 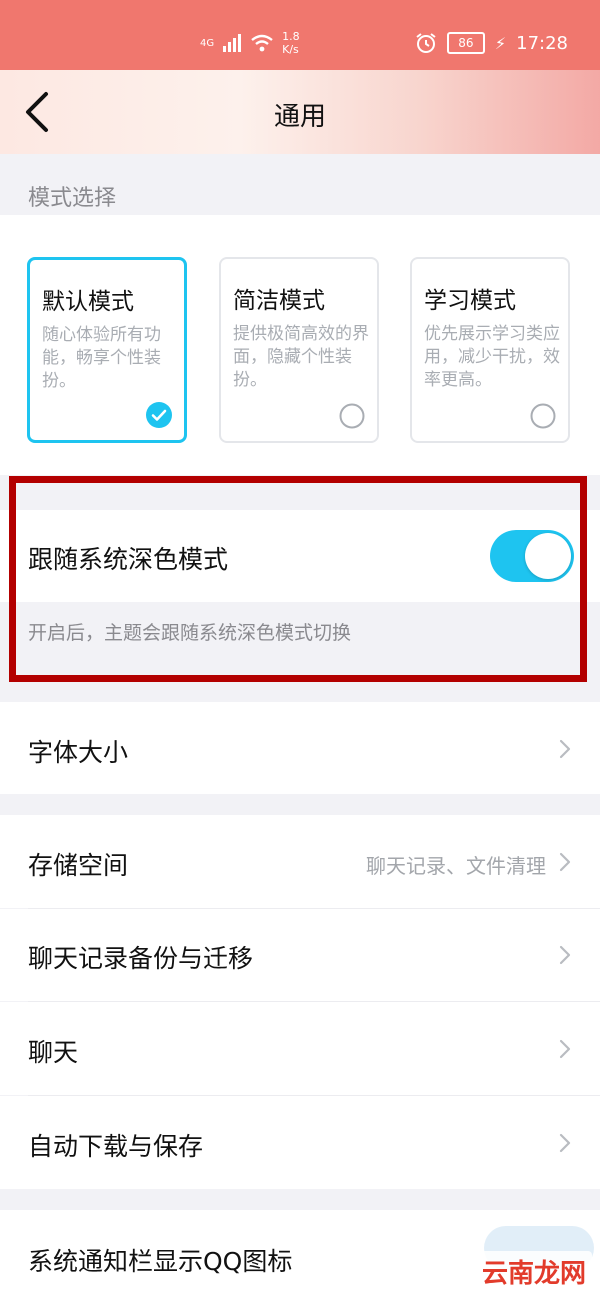 I want to click on network-speed: 1.8 K/s, so click(x=291, y=43).